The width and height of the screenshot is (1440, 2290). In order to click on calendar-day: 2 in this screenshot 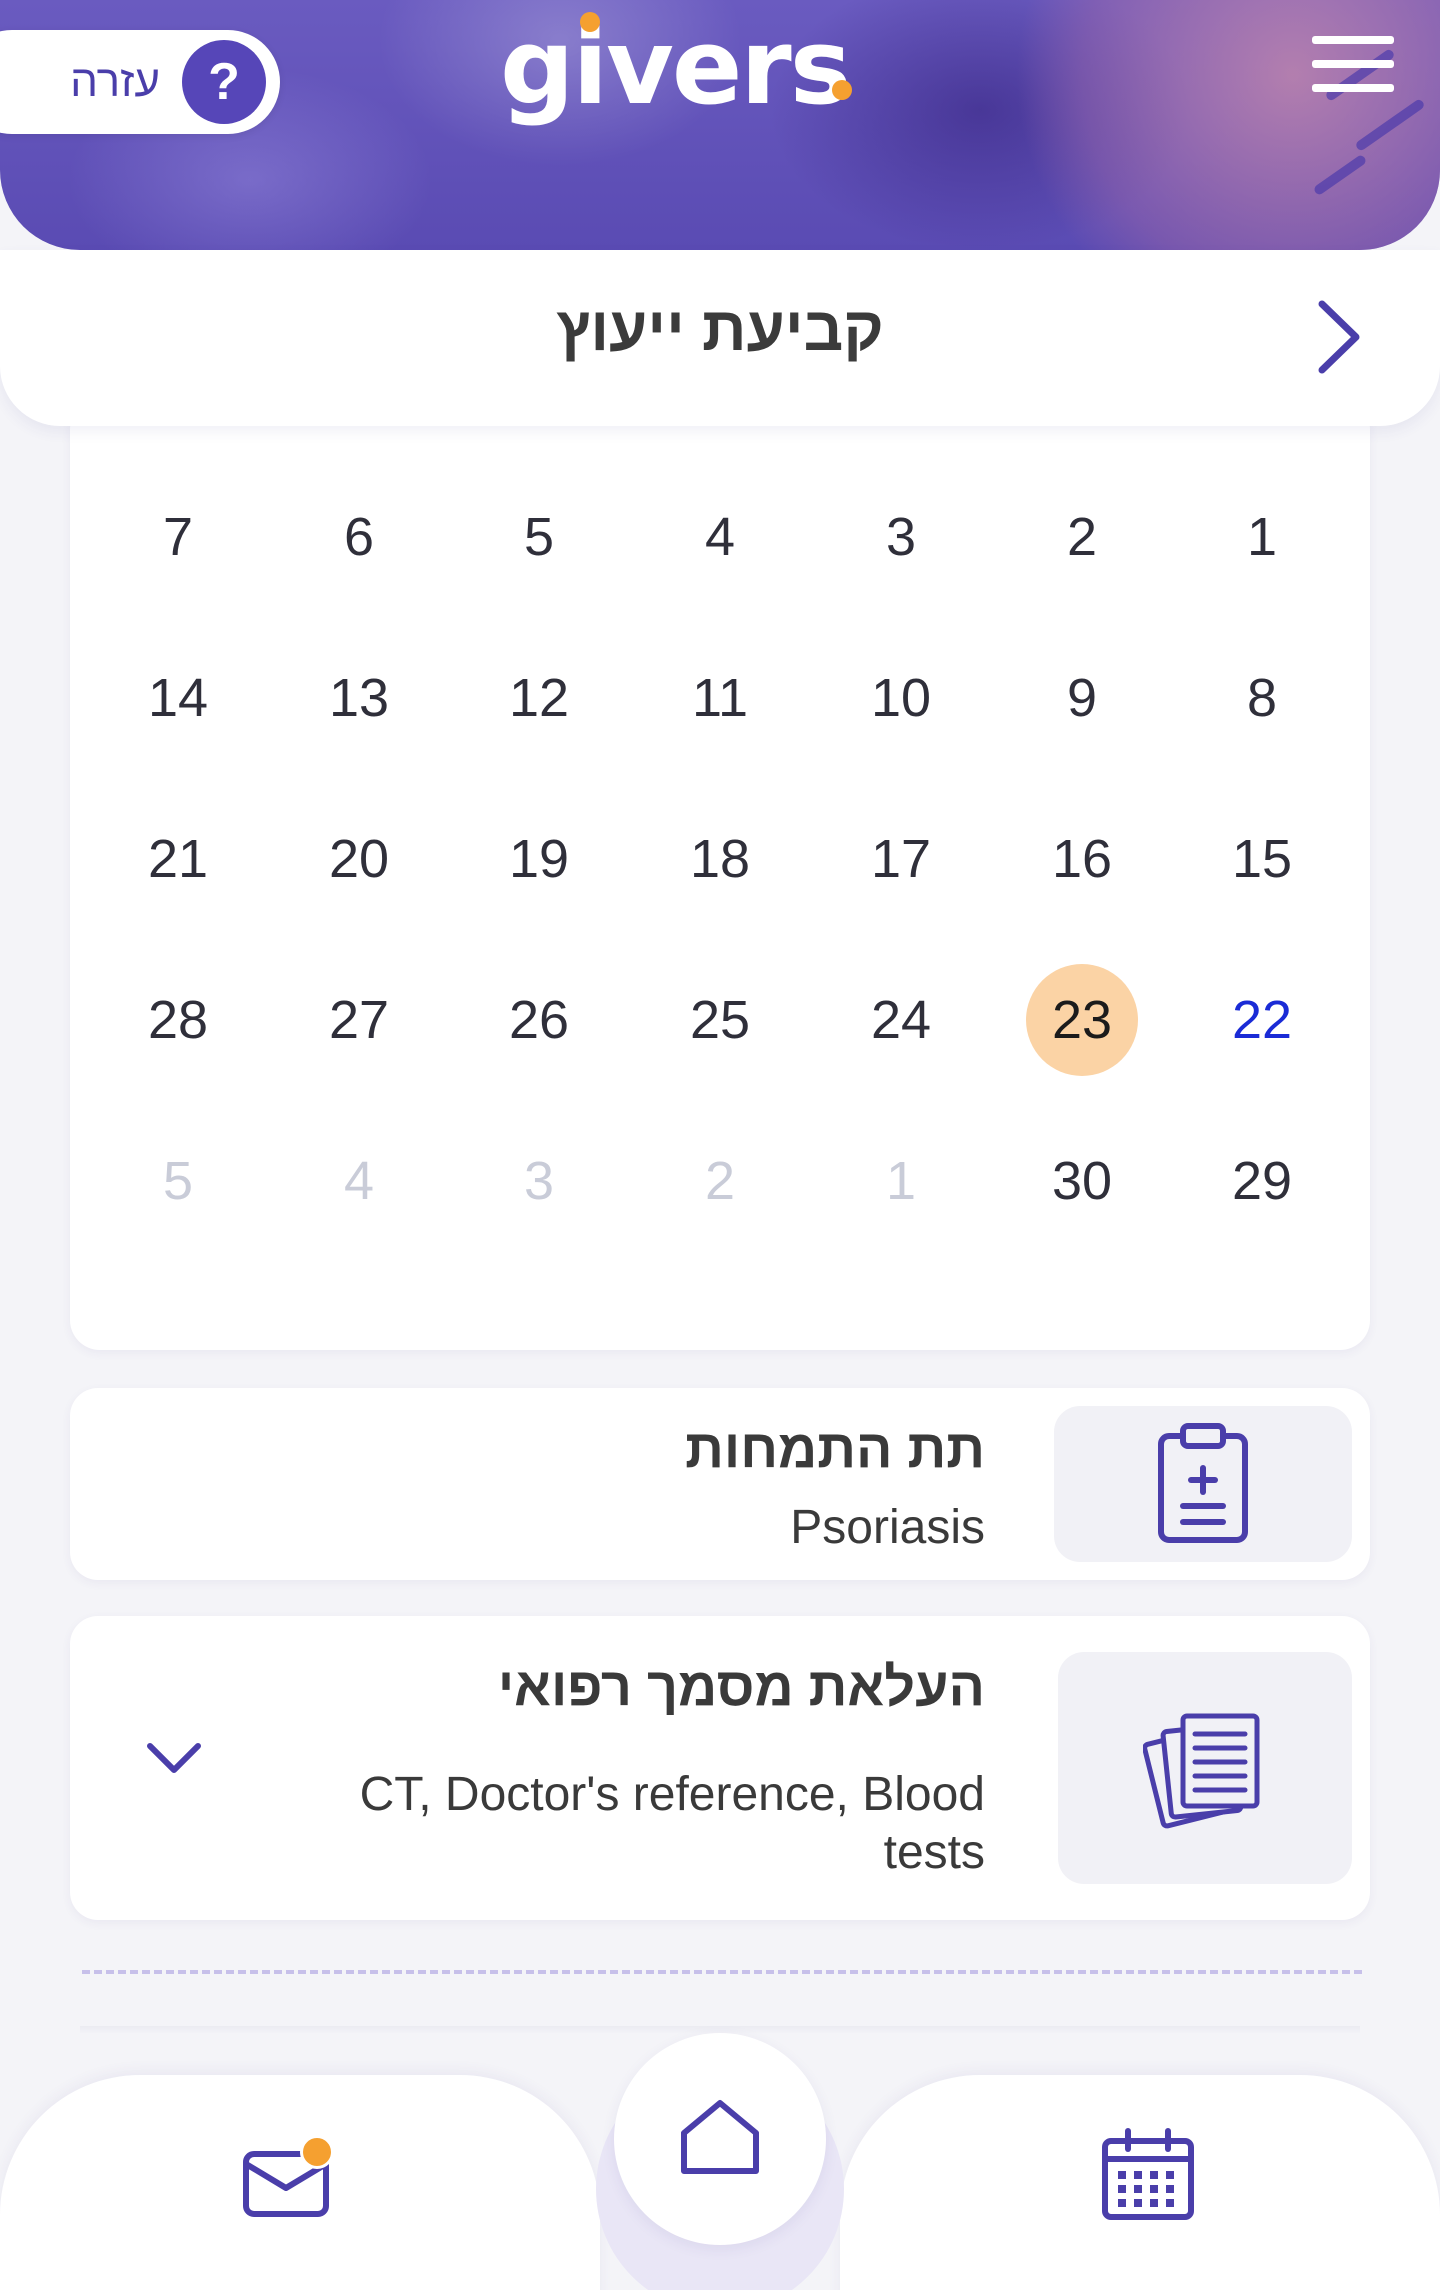, I will do `click(1082, 537)`.